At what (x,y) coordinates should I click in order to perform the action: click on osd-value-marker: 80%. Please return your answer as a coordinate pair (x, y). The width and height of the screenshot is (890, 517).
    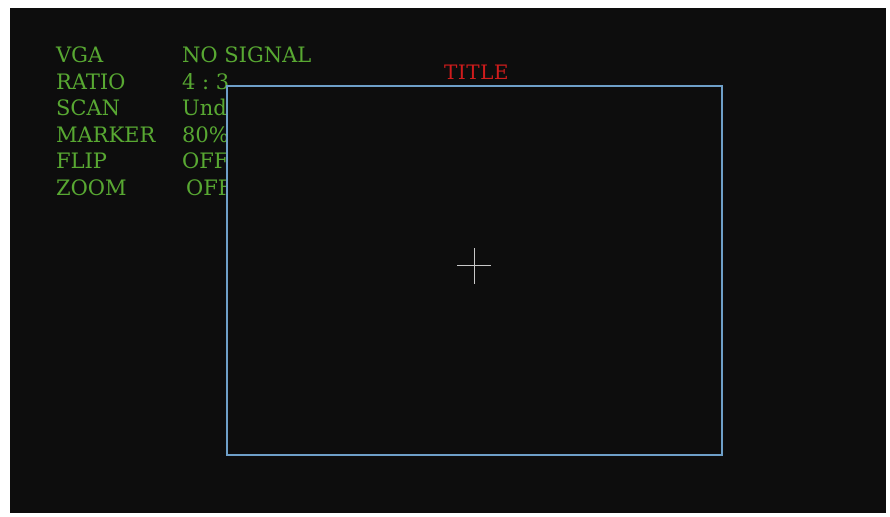
    Looking at the image, I should click on (205, 134).